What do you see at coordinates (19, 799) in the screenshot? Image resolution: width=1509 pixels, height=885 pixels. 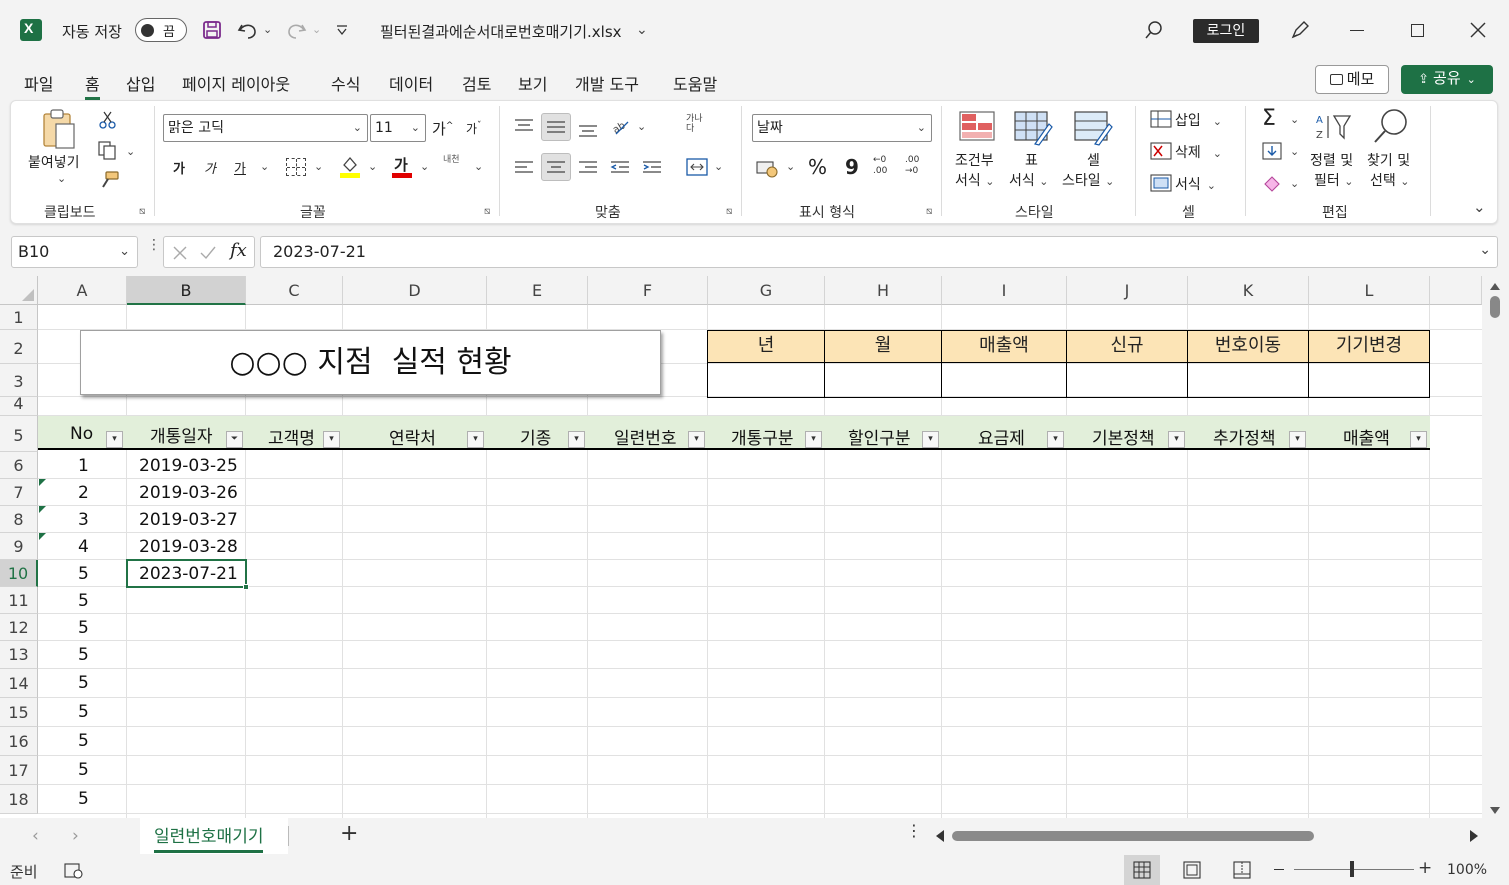 I see `row-header-18: 18` at bounding box center [19, 799].